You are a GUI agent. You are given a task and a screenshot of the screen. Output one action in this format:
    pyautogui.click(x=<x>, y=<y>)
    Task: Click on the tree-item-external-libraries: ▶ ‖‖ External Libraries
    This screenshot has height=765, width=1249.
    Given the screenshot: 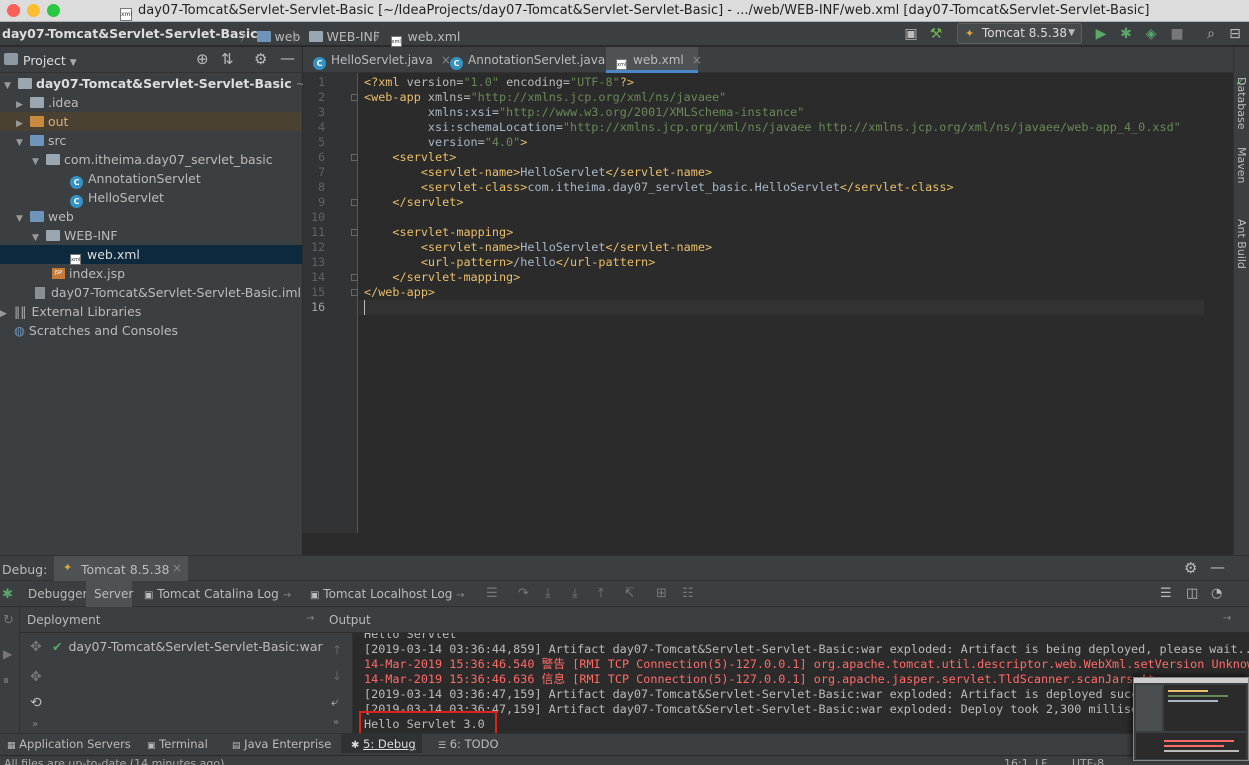 What is the action you would take?
    pyautogui.click(x=151, y=311)
    